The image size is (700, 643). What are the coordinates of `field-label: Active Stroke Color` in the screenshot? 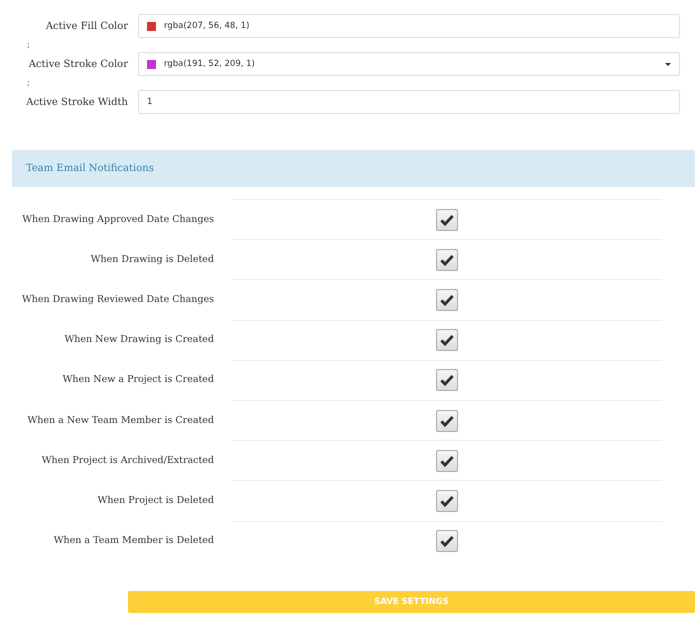 It's located at (78, 64).